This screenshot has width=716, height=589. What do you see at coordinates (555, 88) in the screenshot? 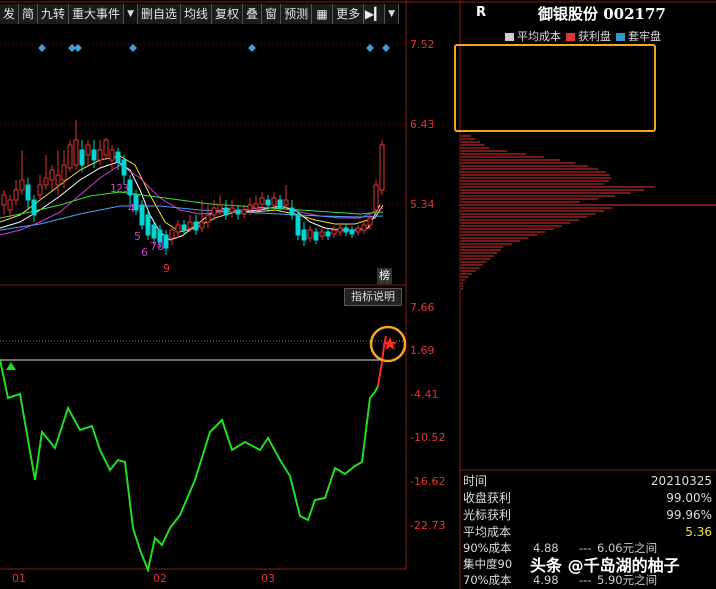
I see `chip-highlight-box` at bounding box center [555, 88].